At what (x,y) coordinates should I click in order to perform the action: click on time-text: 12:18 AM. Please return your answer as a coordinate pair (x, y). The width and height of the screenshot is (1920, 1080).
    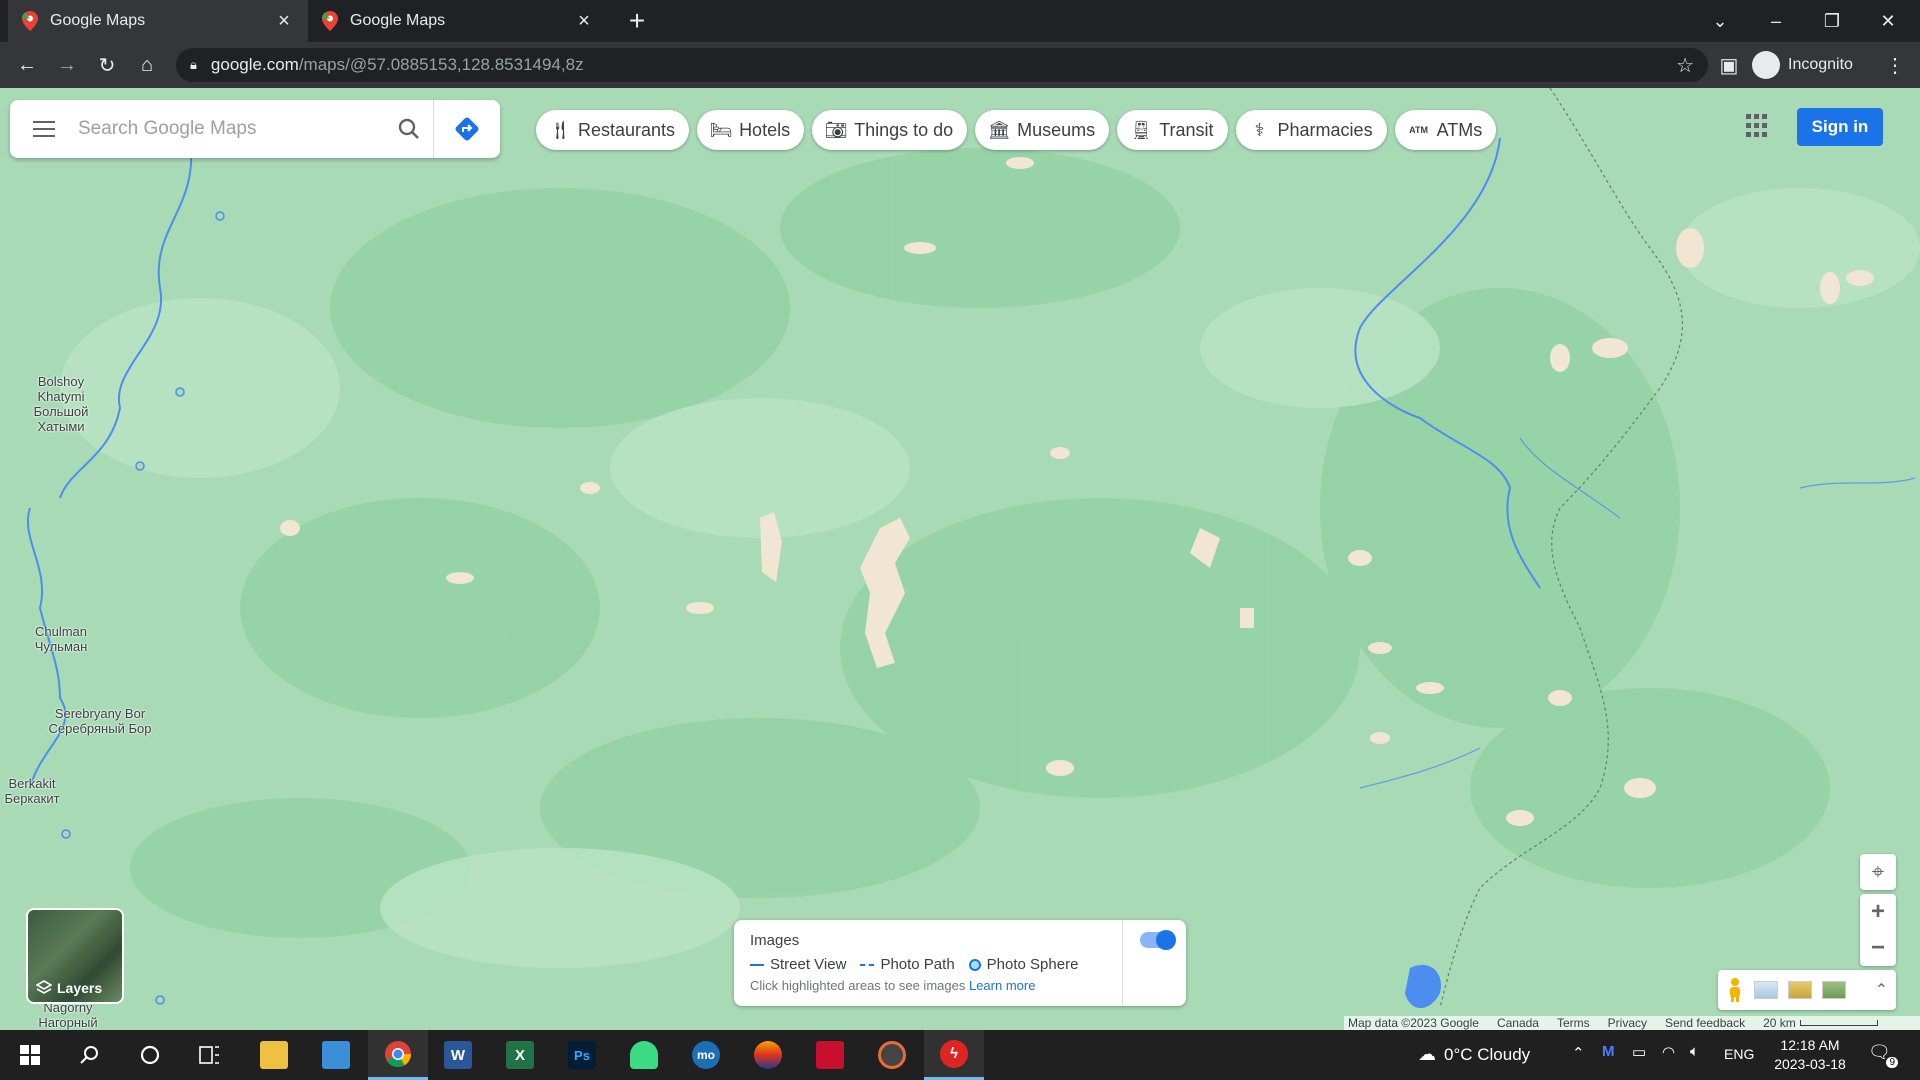
    Looking at the image, I should click on (1810, 1045).